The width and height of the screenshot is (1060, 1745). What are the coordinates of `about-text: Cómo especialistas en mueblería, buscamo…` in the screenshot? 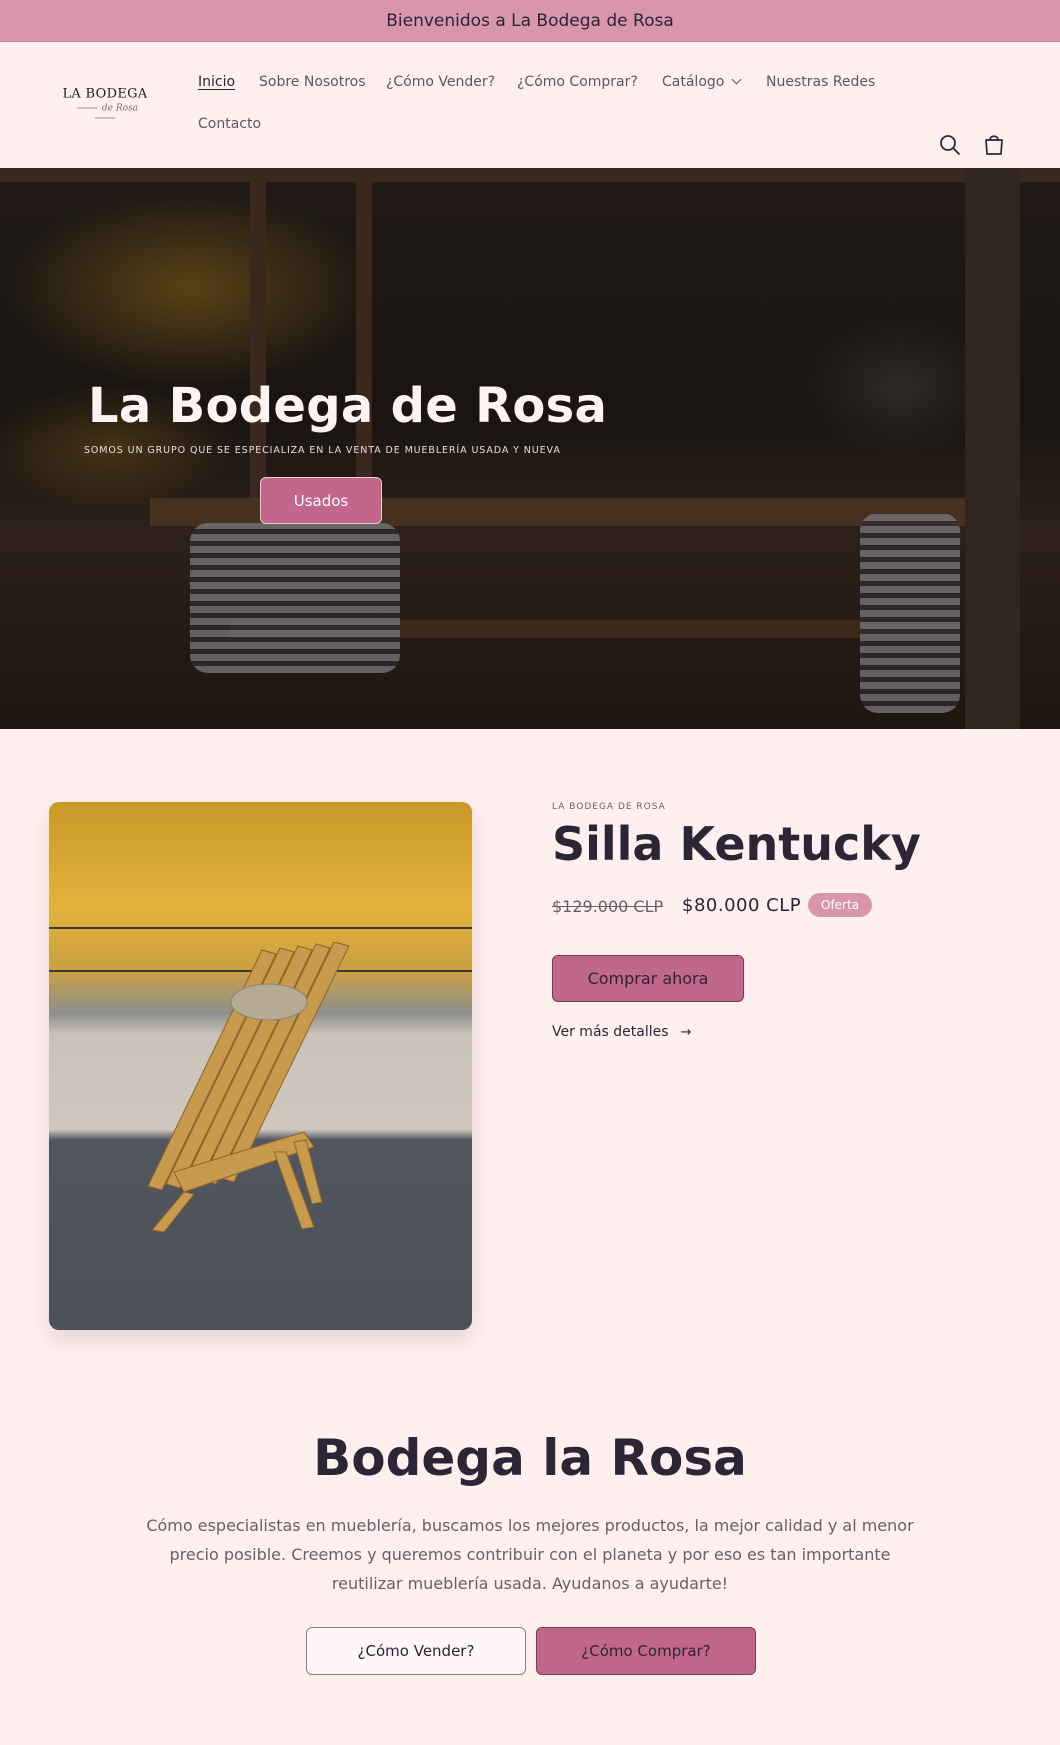 It's located at (530, 1554).